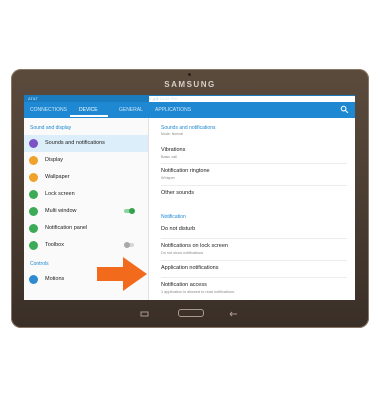  Describe the element at coordinates (252, 269) in the screenshot. I see `setting-application-notifications: Application notifications` at that location.